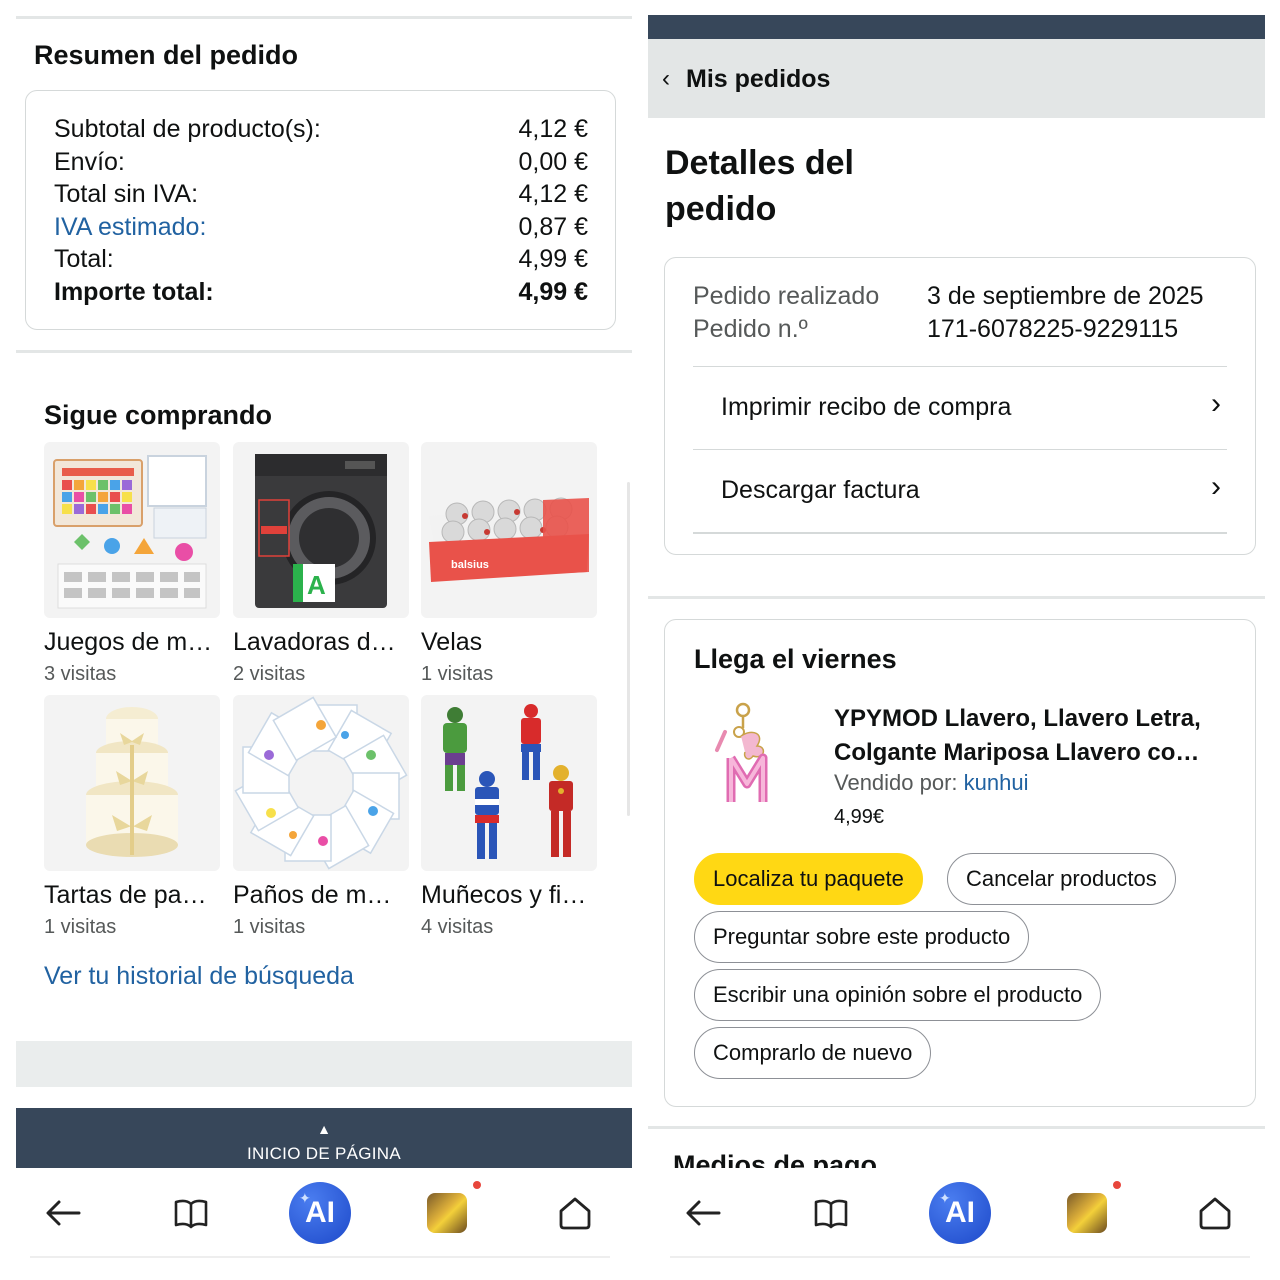  What do you see at coordinates (750, 757) in the screenshot?
I see `product-image` at bounding box center [750, 757].